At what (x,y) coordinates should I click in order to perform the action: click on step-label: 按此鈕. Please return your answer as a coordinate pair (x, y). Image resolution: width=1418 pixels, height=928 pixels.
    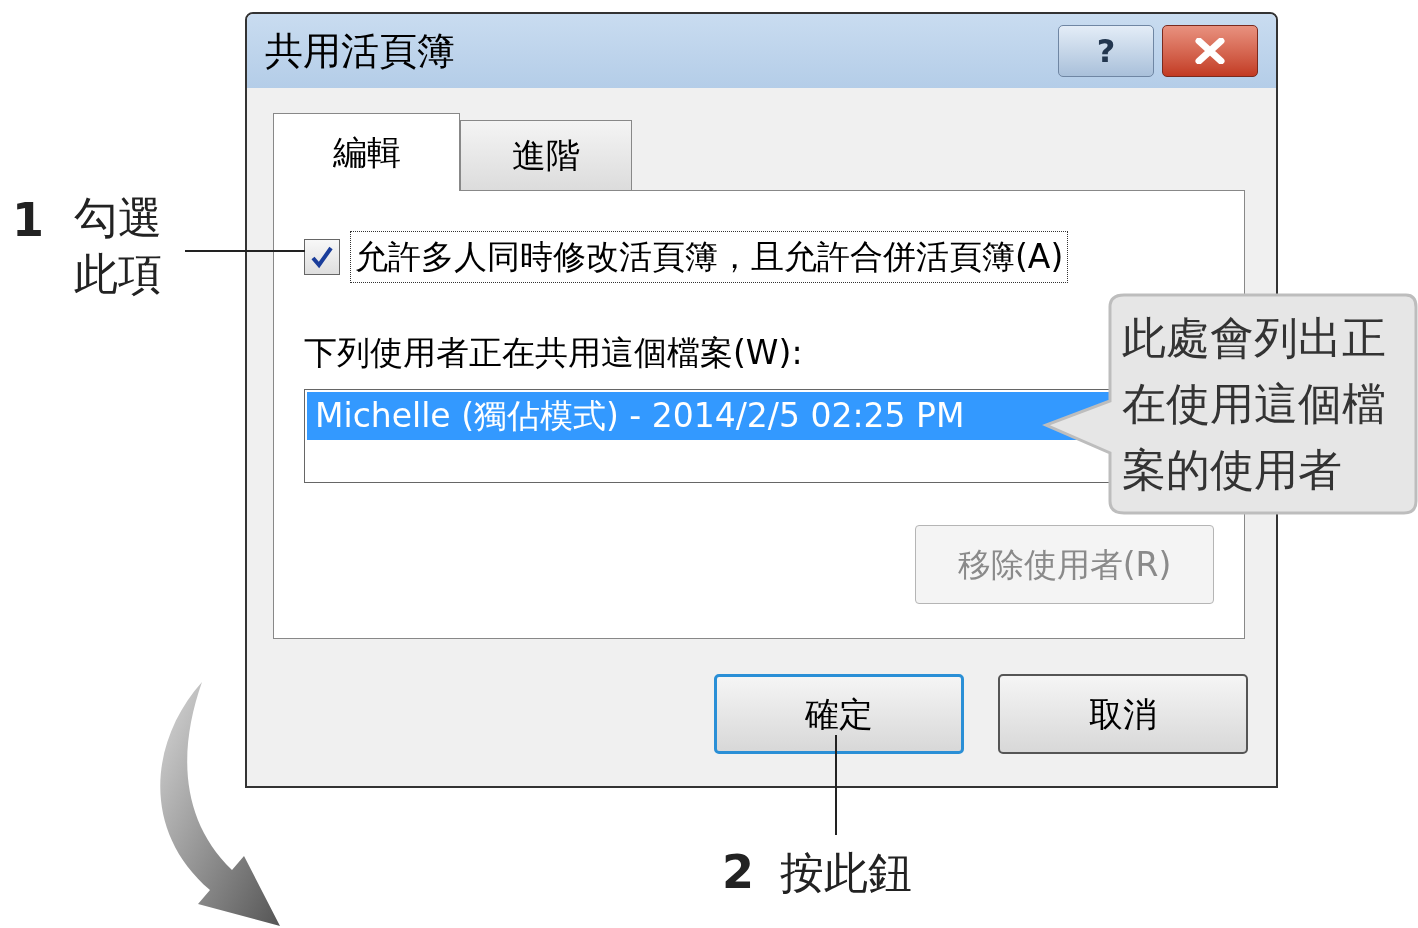
    Looking at the image, I should click on (846, 872).